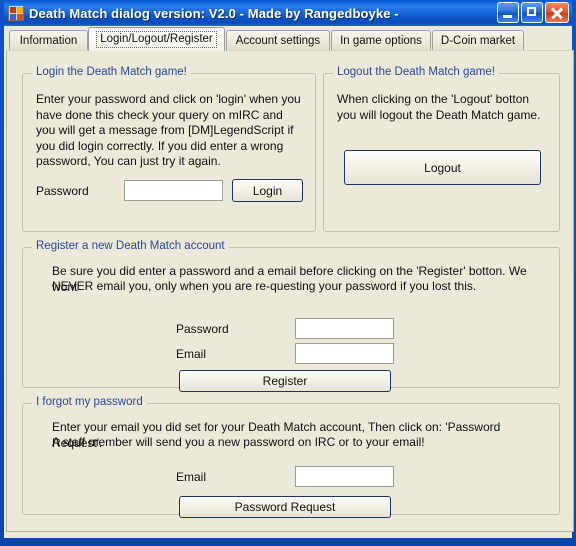 The height and width of the screenshot is (546, 576). I want to click on tab-label: D-Coin market, so click(478, 40).